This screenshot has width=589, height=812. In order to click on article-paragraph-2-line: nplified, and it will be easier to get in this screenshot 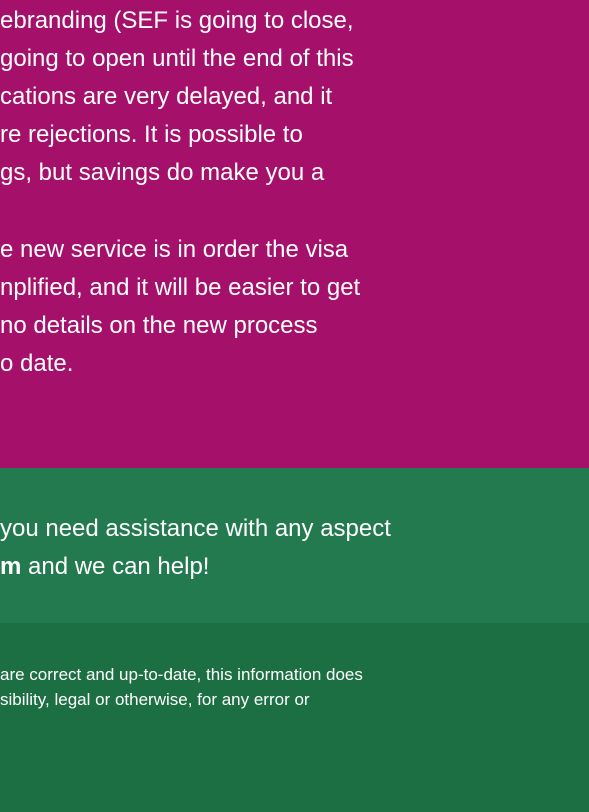, I will do `click(180, 287)`.